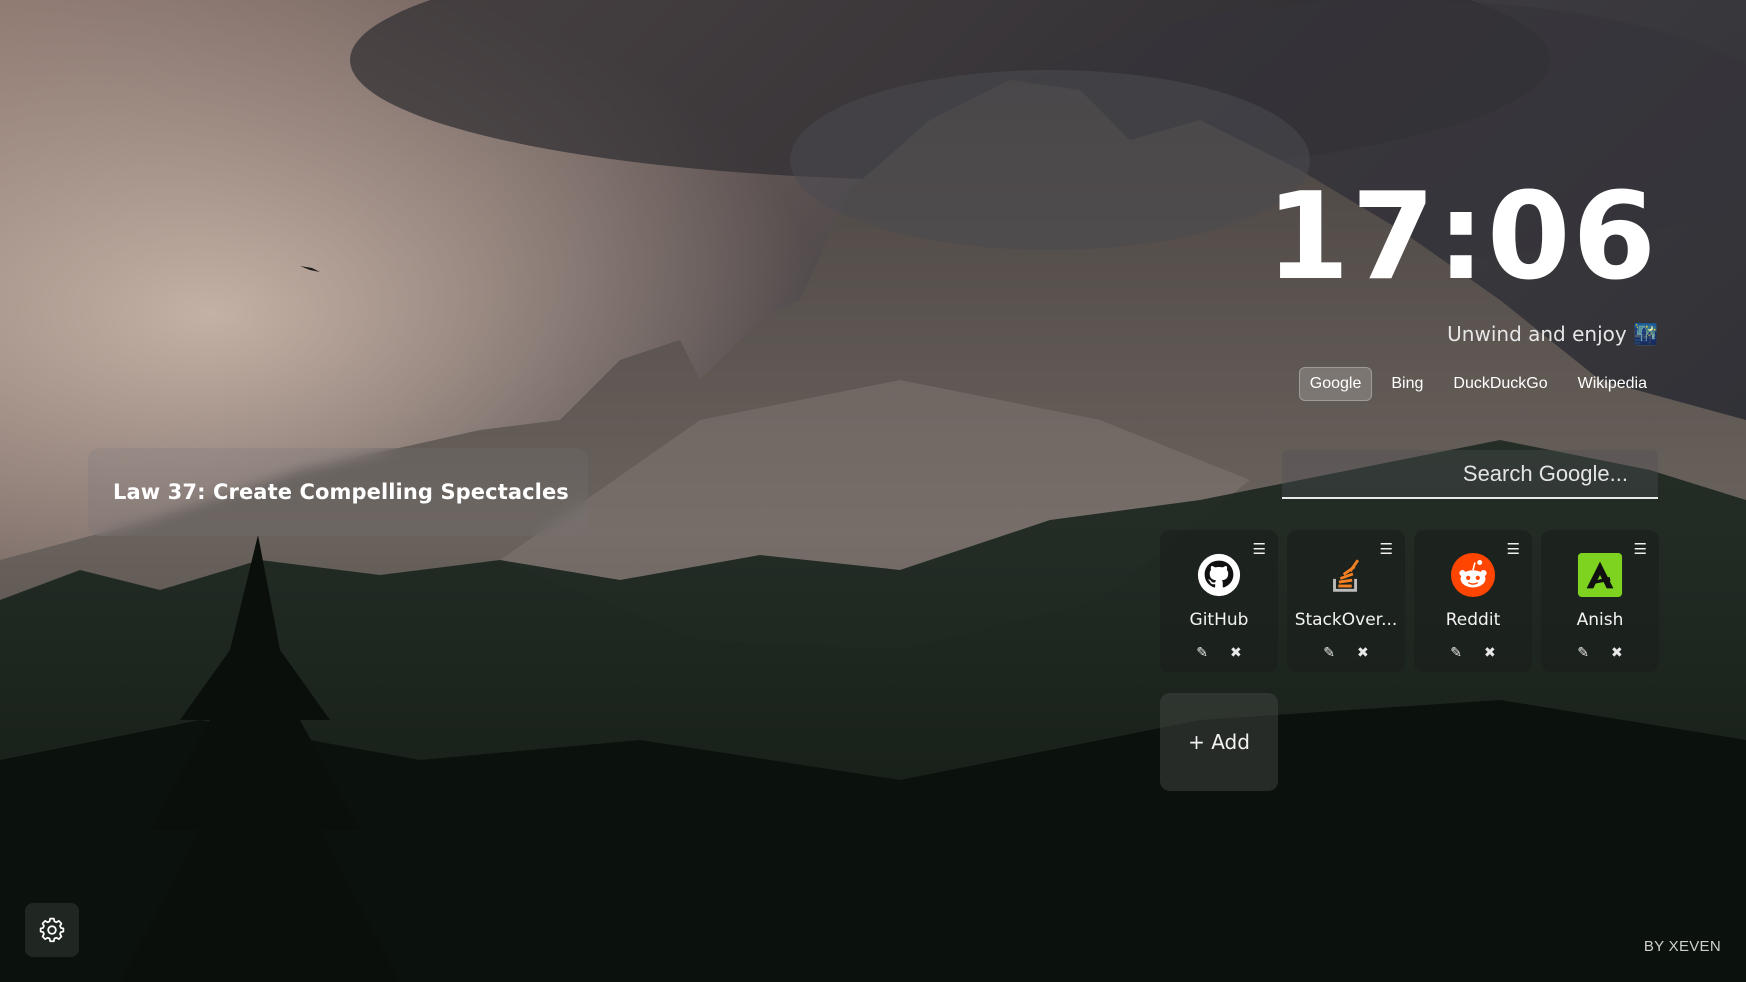  Describe the element at coordinates (1219, 575) in the screenshot. I see `github-icon` at that location.